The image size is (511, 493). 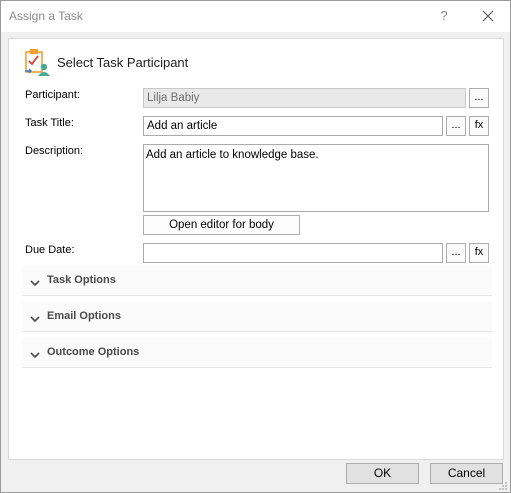 I want to click on task-title-fx-button: fx, so click(x=479, y=126).